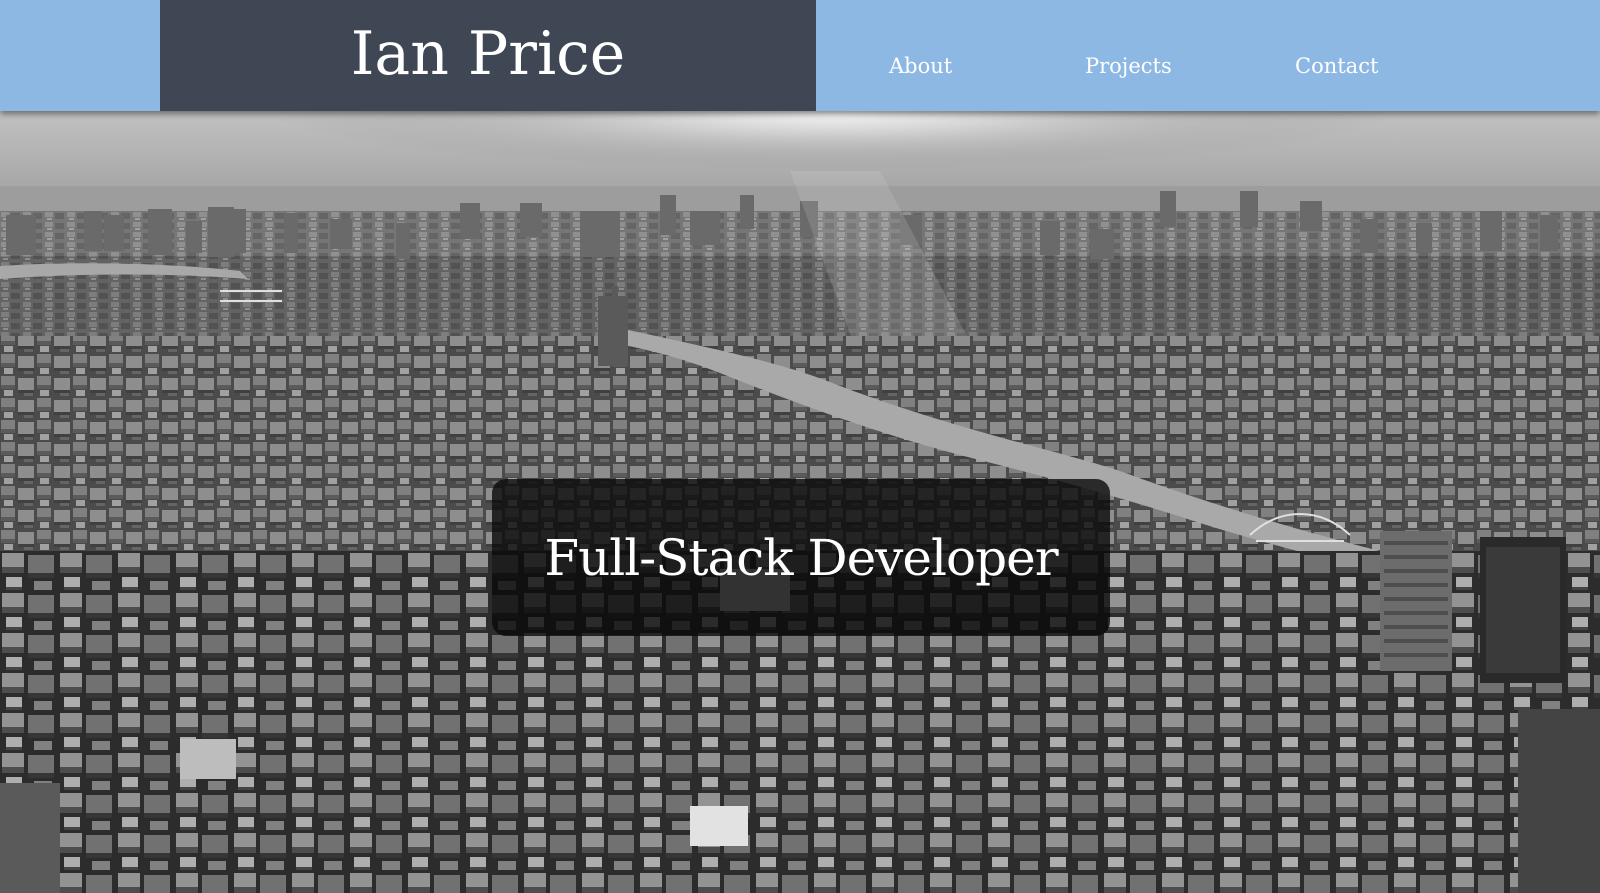  What do you see at coordinates (1128, 71) in the screenshot?
I see `nav-link-projects: Projects` at bounding box center [1128, 71].